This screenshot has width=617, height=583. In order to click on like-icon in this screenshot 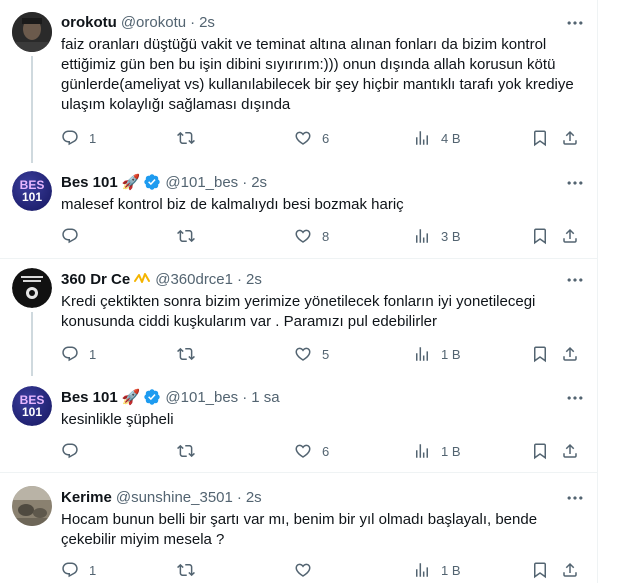, I will do `click(303, 451)`.